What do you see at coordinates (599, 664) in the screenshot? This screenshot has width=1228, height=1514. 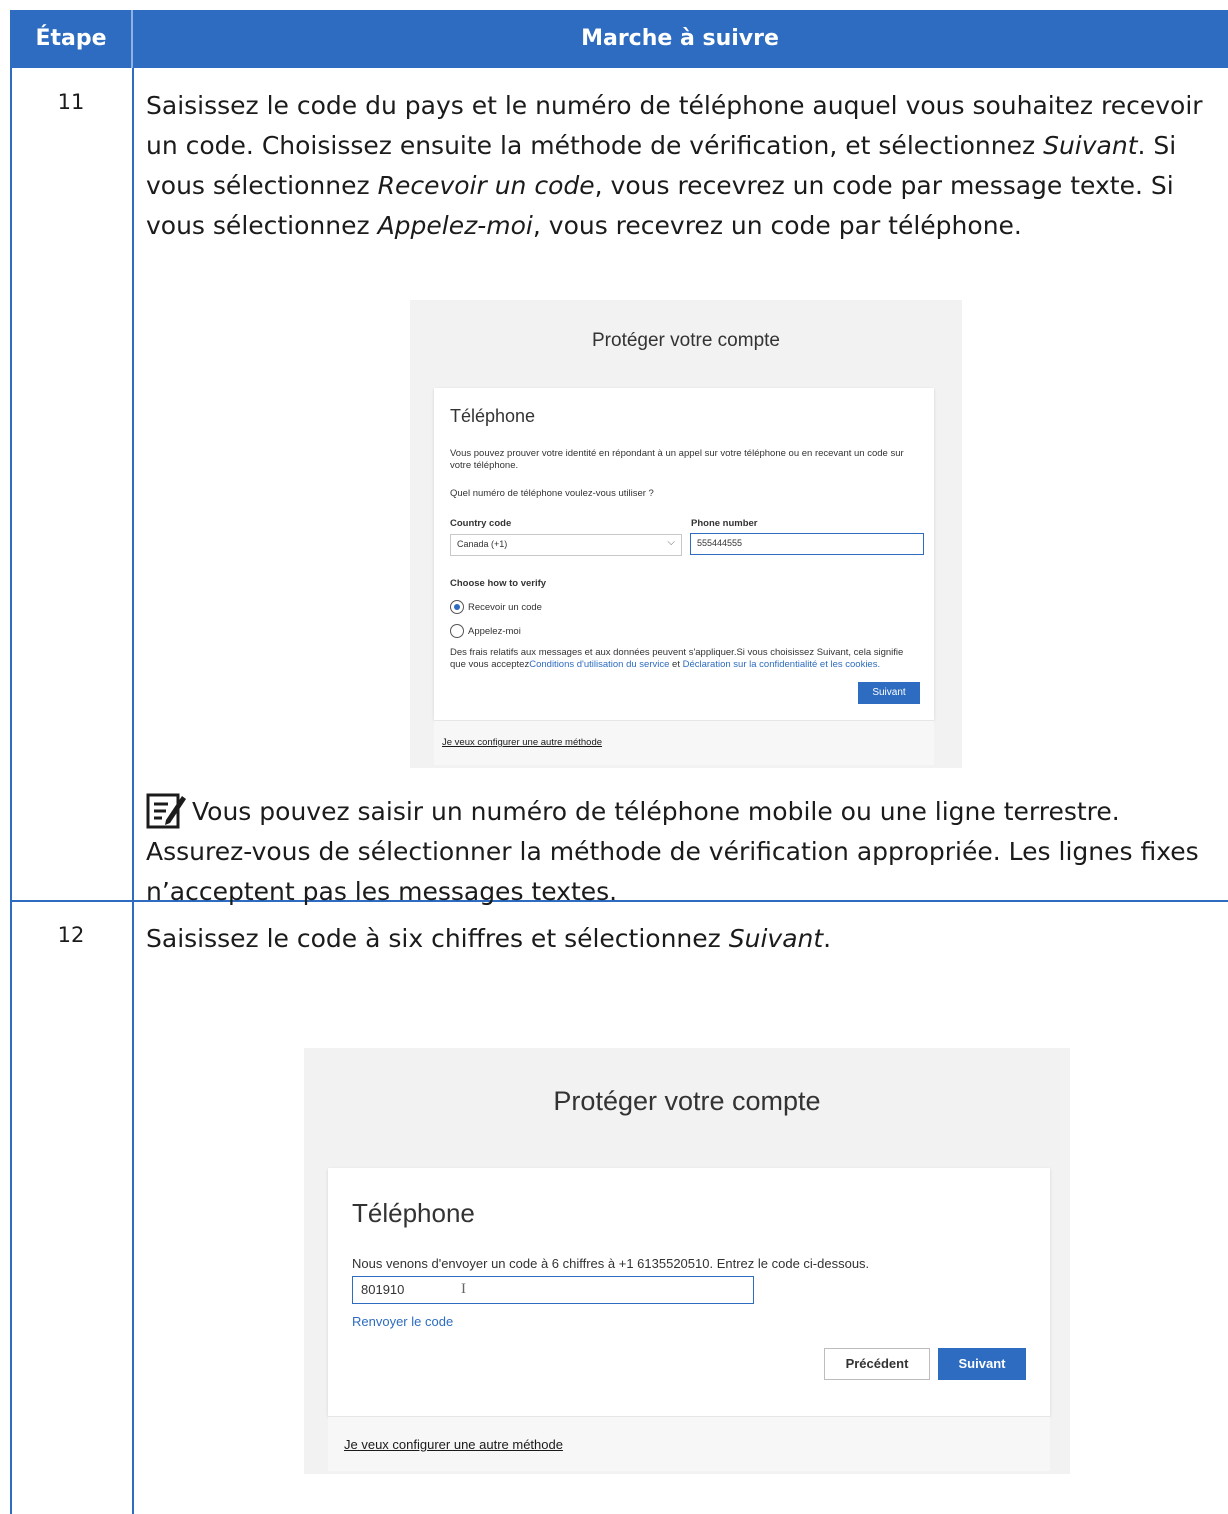 I see `terms-link: Conditions d'utilisation du service` at bounding box center [599, 664].